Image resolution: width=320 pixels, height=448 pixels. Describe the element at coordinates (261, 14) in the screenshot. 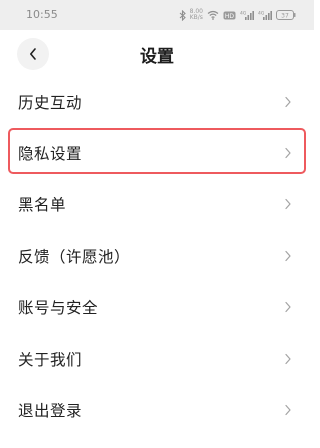

I see `signal-label-2: 4G` at that location.